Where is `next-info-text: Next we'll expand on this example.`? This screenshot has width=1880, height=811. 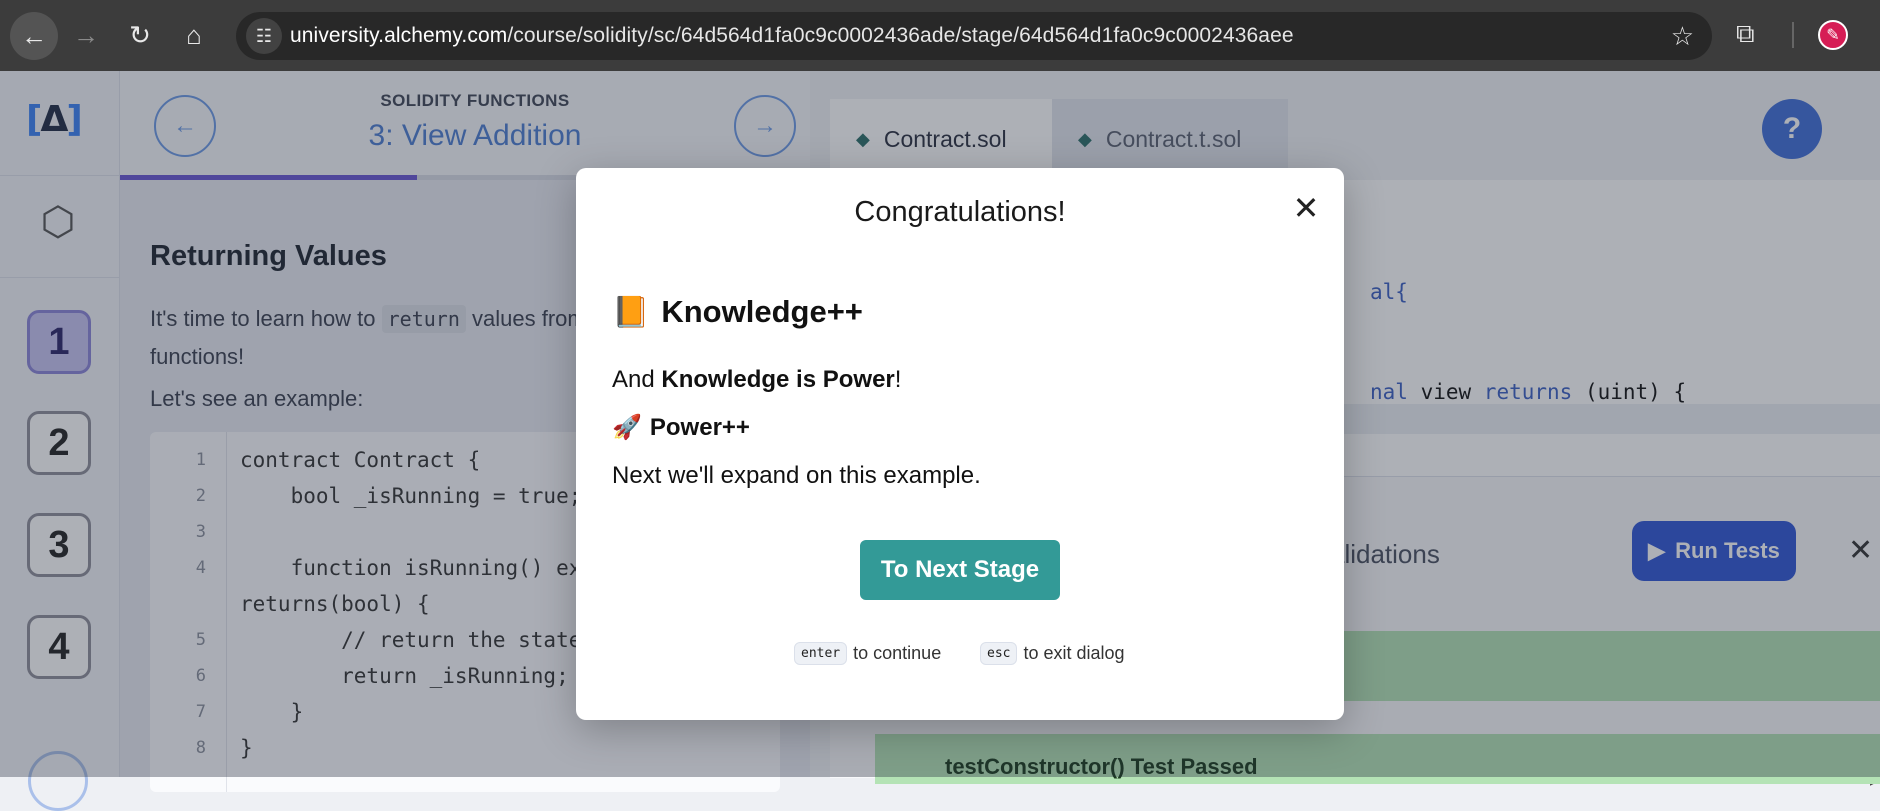 next-info-text: Next we'll expand on this example. is located at coordinates (796, 475).